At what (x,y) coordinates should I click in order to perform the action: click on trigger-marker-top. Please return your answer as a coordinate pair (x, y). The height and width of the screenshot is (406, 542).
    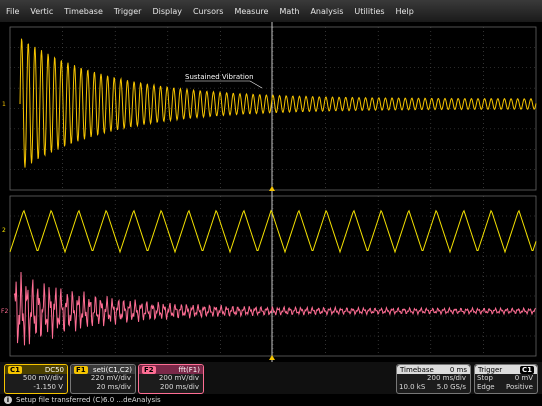
    Looking at the image, I should click on (272, 188).